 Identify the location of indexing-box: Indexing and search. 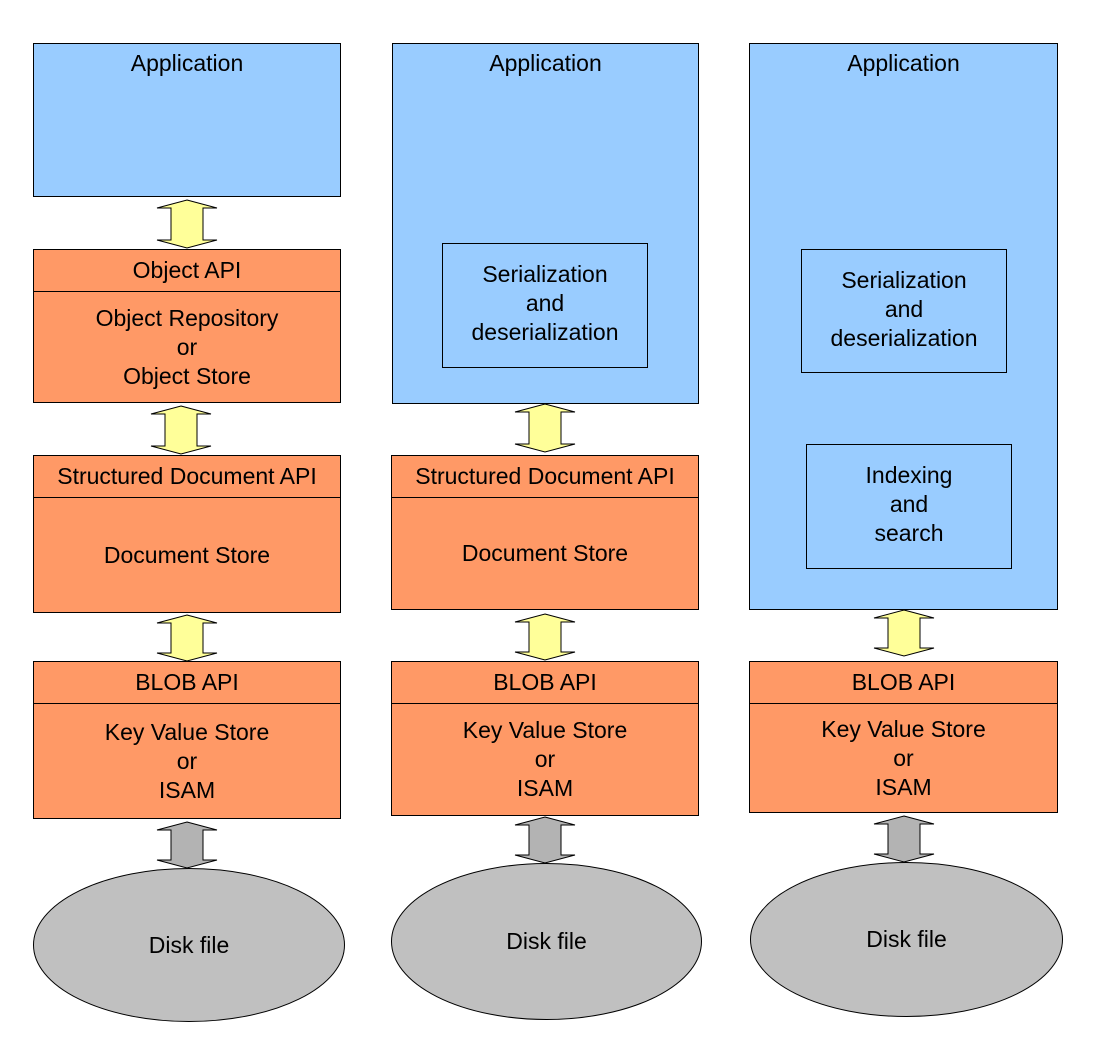
(909, 506).